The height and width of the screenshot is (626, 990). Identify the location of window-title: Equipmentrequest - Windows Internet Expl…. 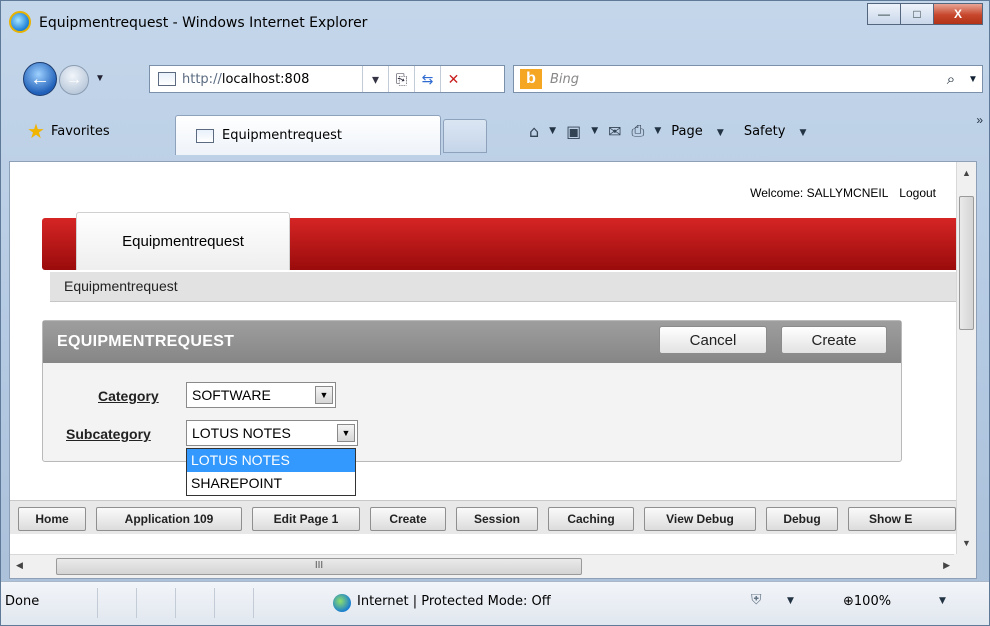
(203, 23).